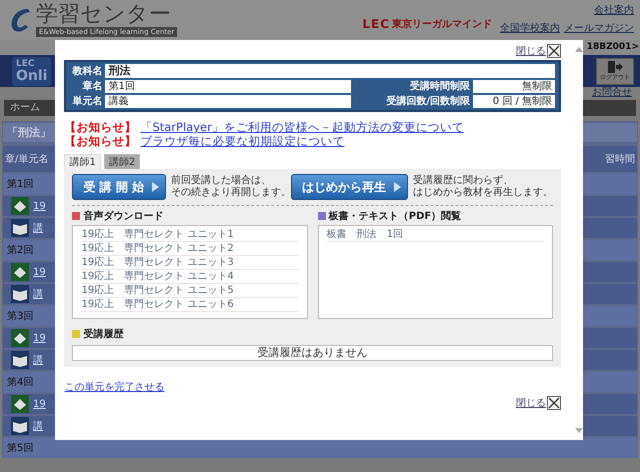 This screenshot has width=640, height=472. What do you see at coordinates (32, 71) in the screenshot?
I see `online-logo: LEC Onli` at bounding box center [32, 71].